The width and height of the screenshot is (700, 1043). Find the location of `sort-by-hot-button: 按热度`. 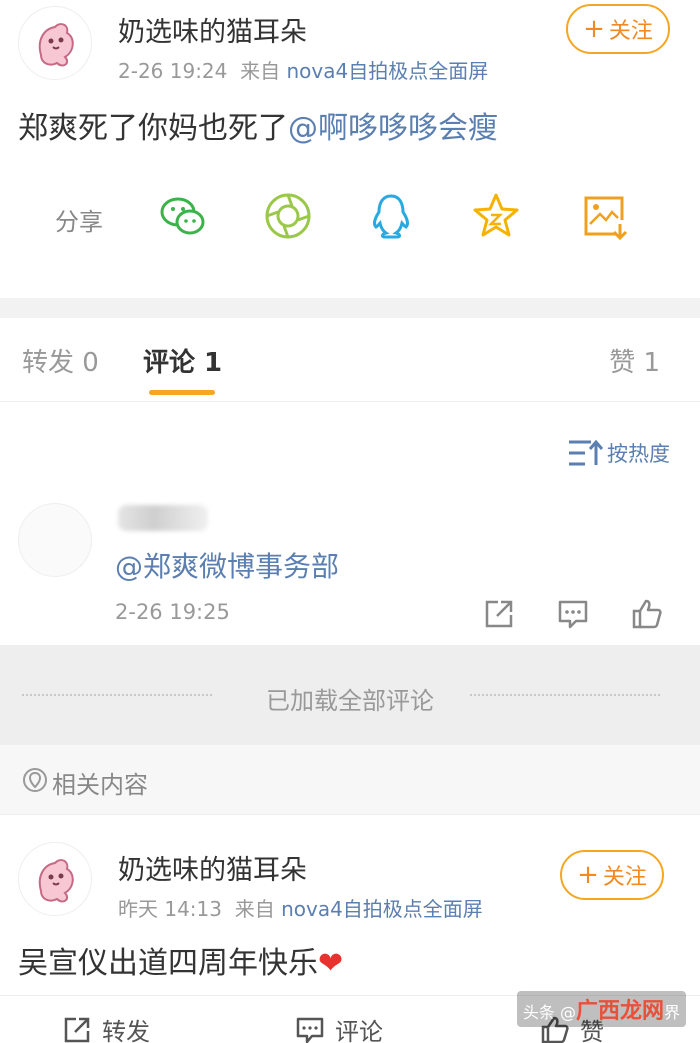

sort-by-hot-button: 按热度 is located at coordinates (618, 453).